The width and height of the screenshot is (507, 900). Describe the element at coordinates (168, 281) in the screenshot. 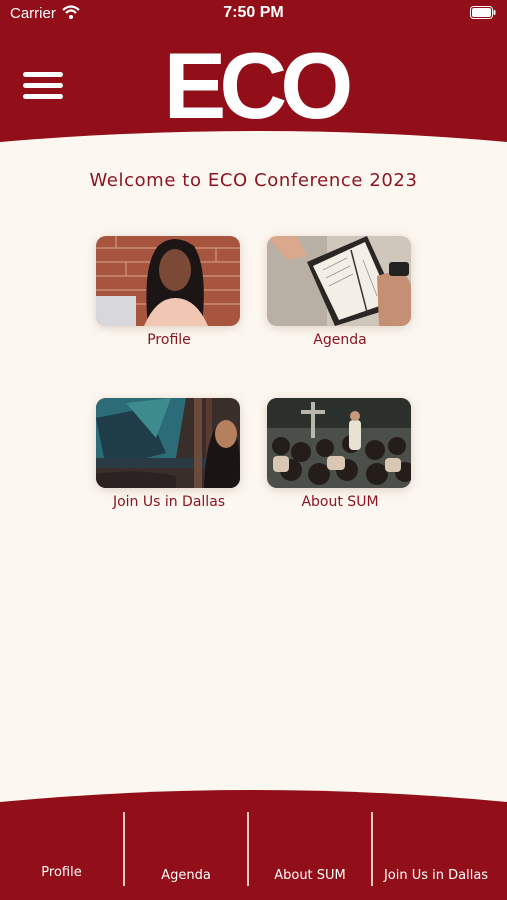

I see `profile-image` at that location.